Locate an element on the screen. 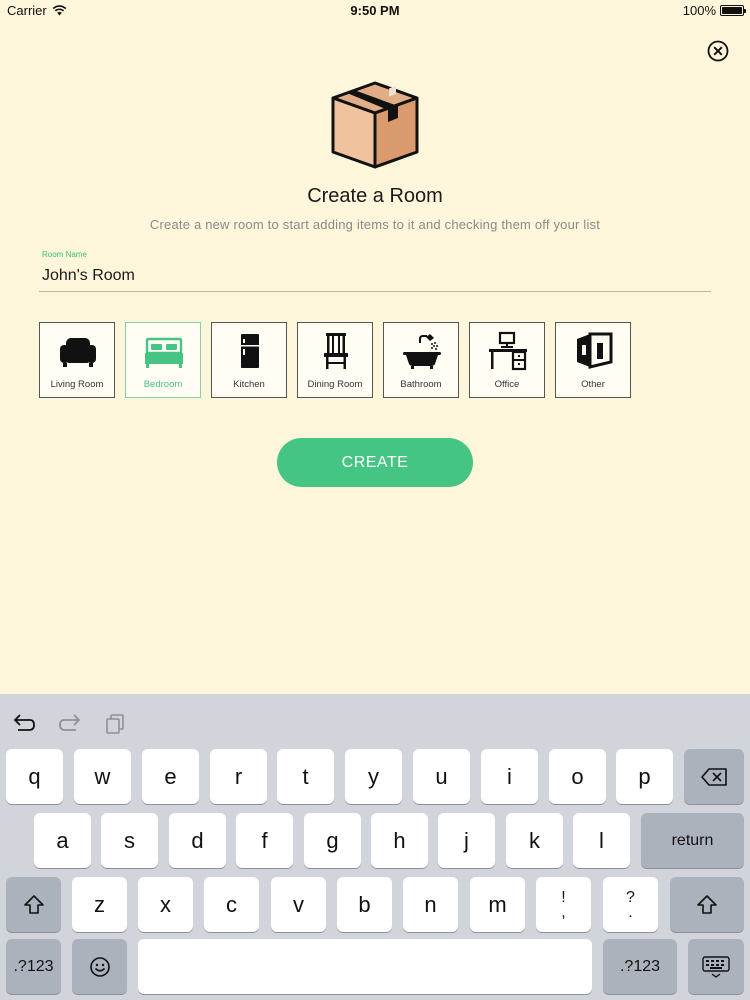 The width and height of the screenshot is (750, 1000). close-icon is located at coordinates (718, 51).